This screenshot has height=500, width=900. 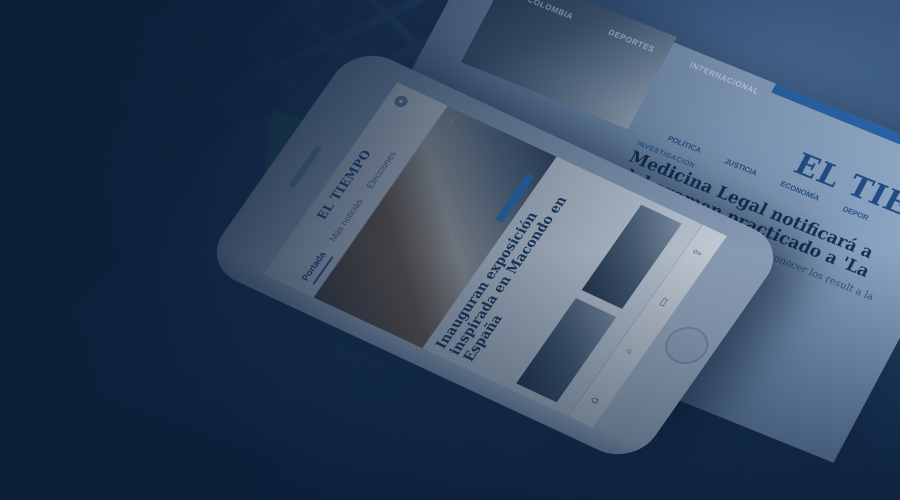 What do you see at coordinates (629, 351) in the screenshot?
I see `search-icon: ⌕` at bounding box center [629, 351].